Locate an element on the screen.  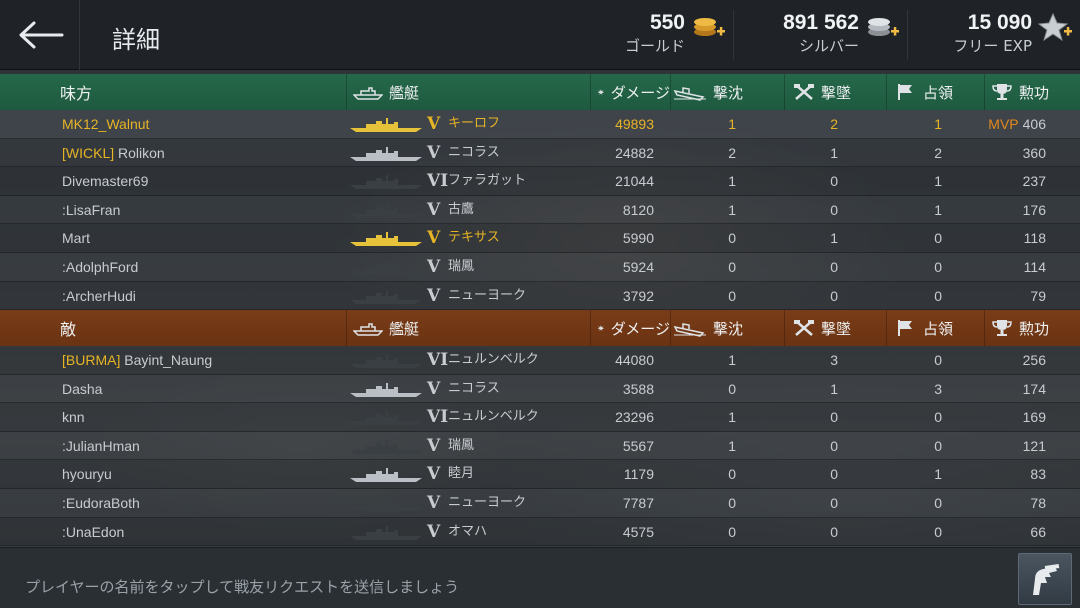
friend-request-button is located at coordinates (1045, 579).